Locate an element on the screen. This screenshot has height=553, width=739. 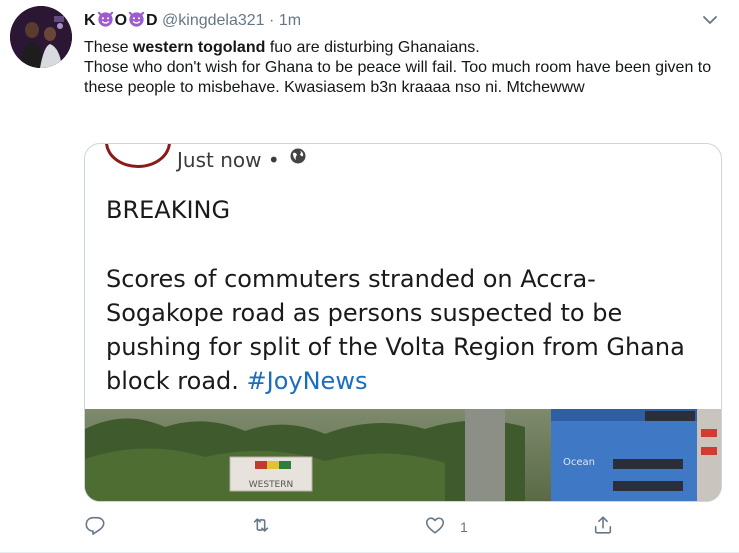
tweet-header: K O D @kingdela321 · 1m is located at coordinates (192, 21).